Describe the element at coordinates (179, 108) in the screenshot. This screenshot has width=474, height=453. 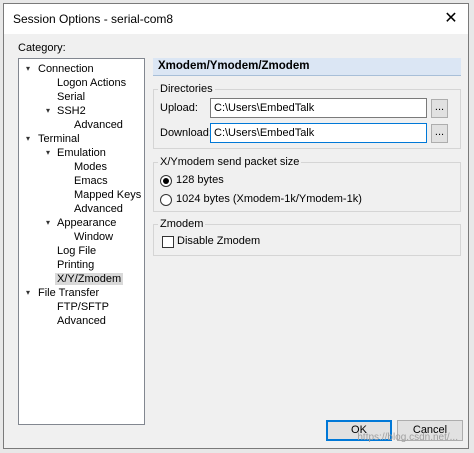
I see `upload-label: Upload:` at that location.